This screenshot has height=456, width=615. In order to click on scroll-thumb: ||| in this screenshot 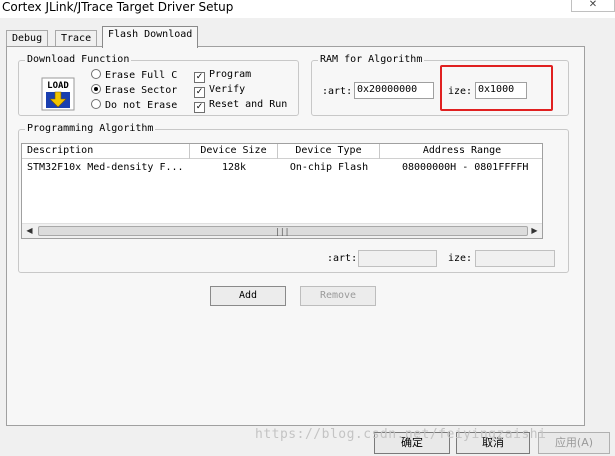, I will do `click(283, 231)`.